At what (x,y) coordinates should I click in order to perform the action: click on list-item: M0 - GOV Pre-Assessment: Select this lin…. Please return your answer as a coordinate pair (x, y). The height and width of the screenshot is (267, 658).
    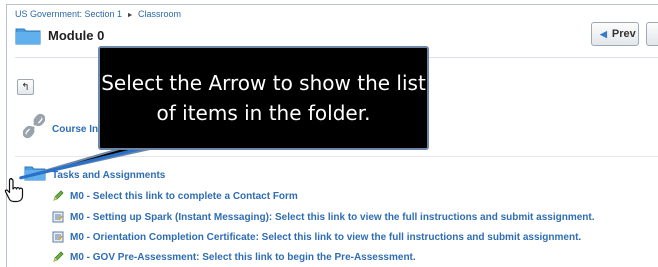
    Looking at the image, I should click on (234, 257).